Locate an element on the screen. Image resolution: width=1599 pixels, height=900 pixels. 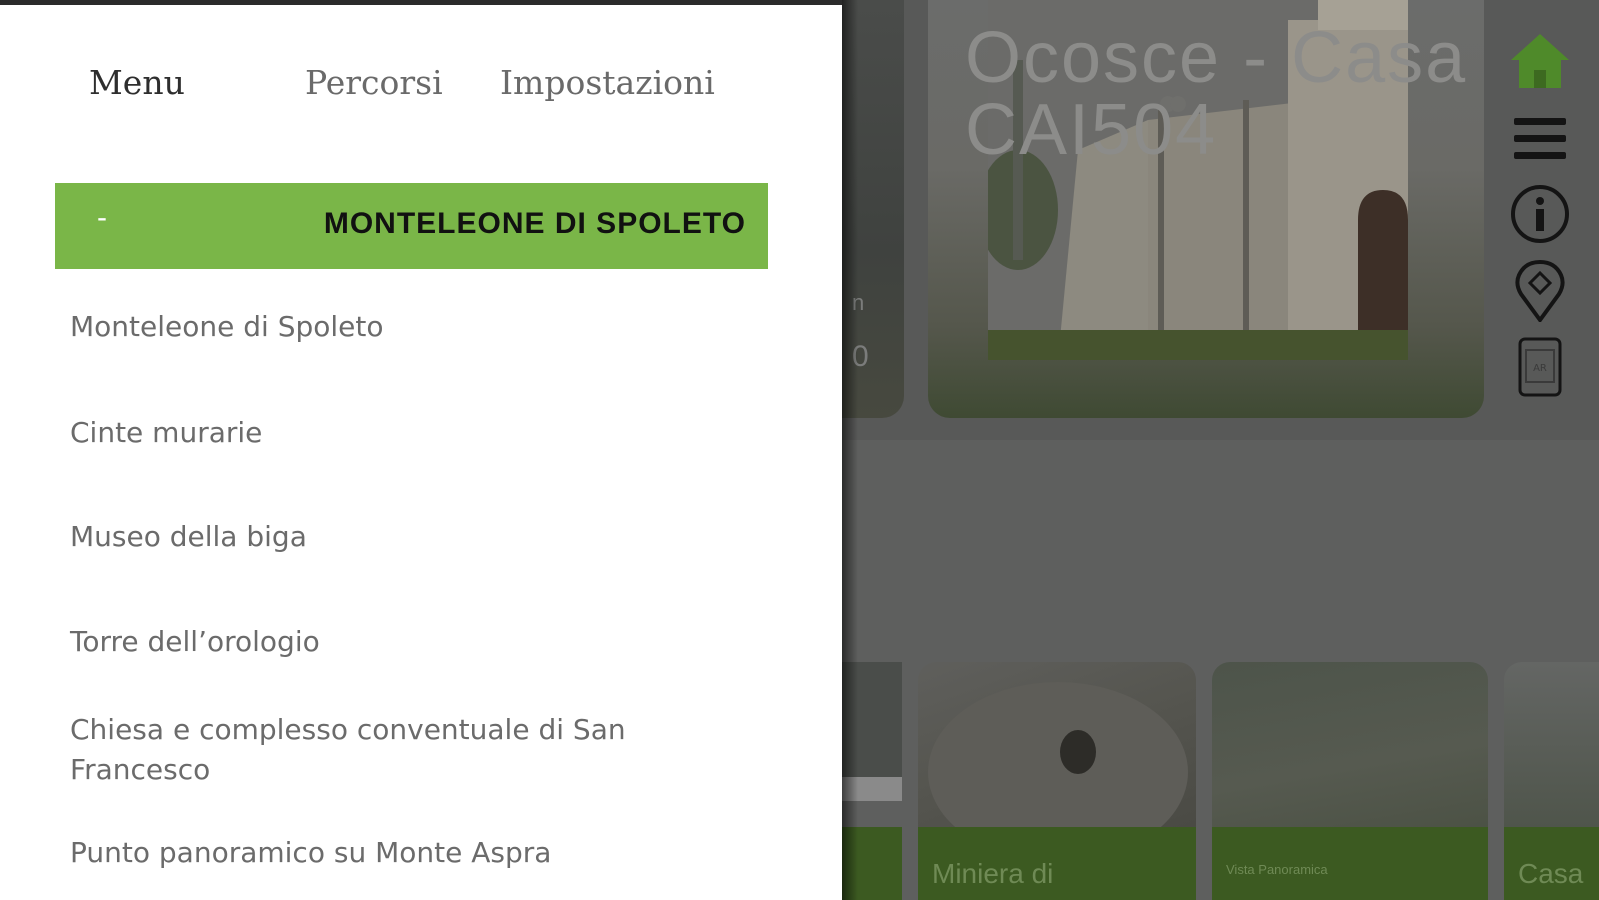
section-header-monteleone: - MONTELEONE DI SPOLETO is located at coordinates (411, 226).